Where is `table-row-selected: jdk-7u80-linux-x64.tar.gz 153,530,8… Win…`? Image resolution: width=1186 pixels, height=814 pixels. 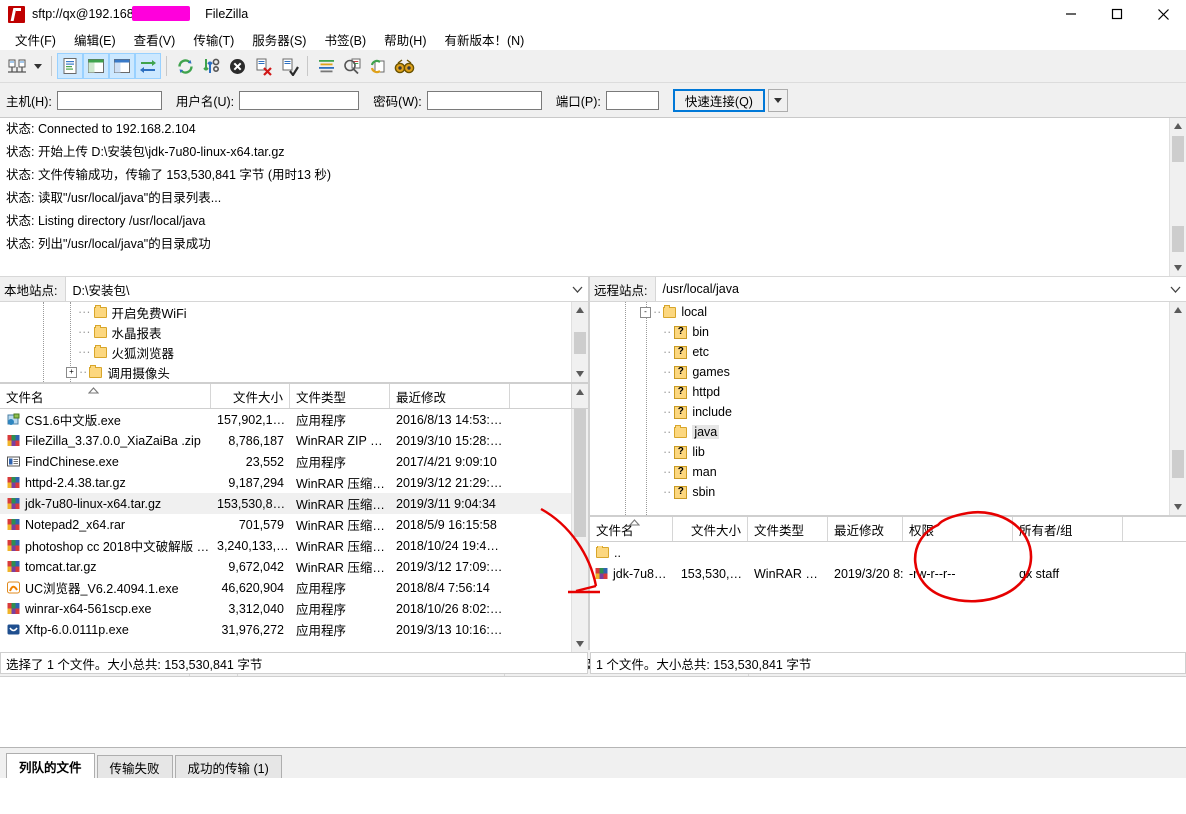
table-row-selected: jdk-7u80-linux-x64.tar.gz 153,530,8… Win… is located at coordinates (294, 503).